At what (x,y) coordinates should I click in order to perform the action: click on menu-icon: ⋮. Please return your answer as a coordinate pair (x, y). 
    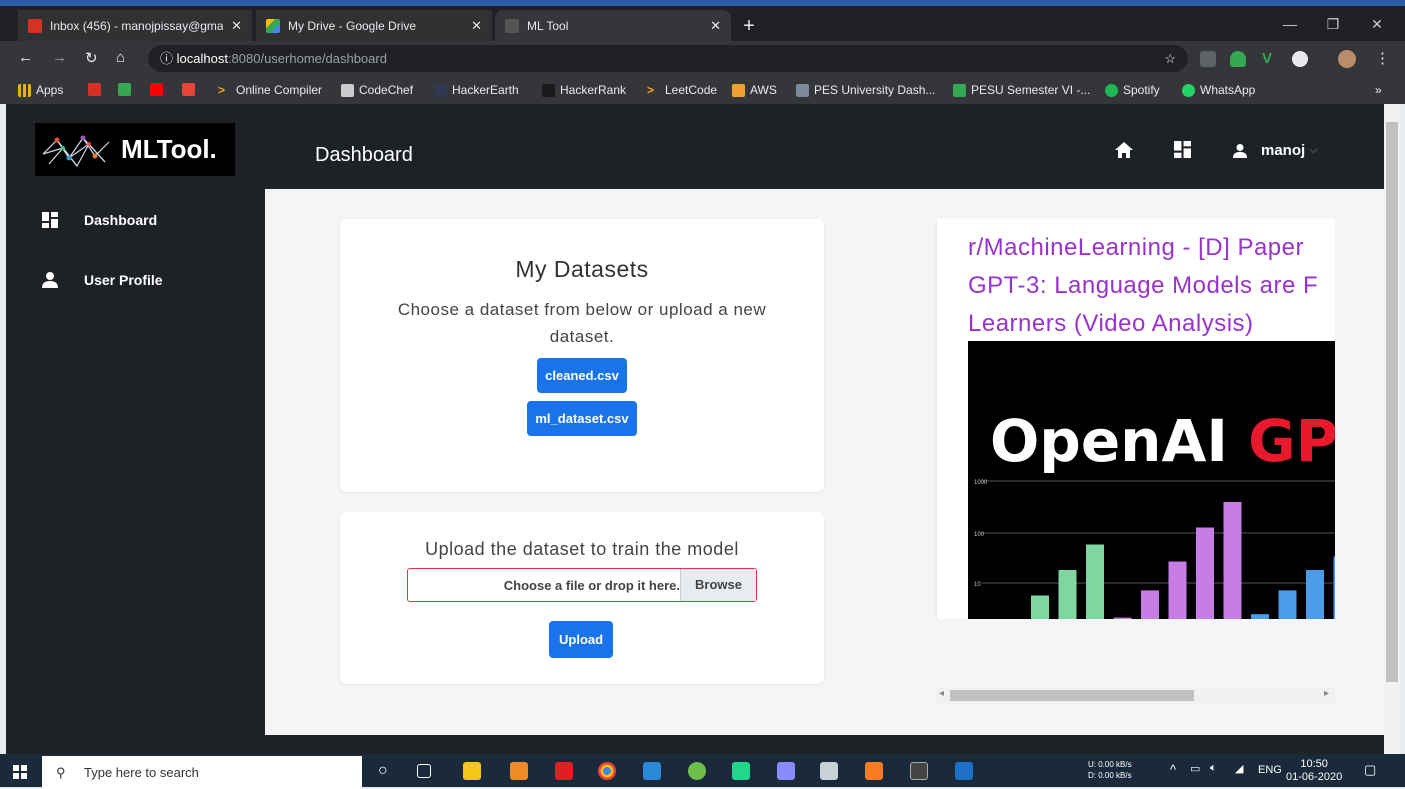
    Looking at the image, I should click on (1382, 58).